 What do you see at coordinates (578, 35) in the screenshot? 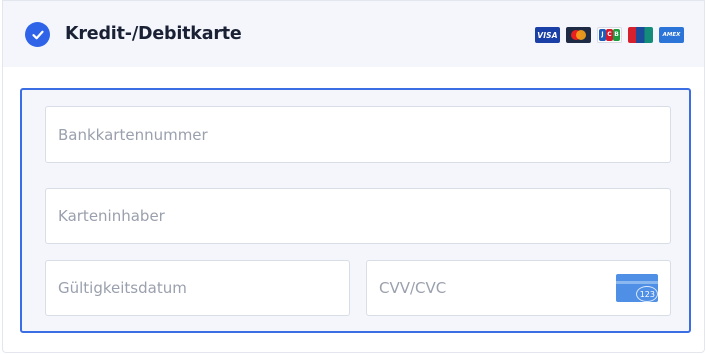
I see `mastercard-icon` at bounding box center [578, 35].